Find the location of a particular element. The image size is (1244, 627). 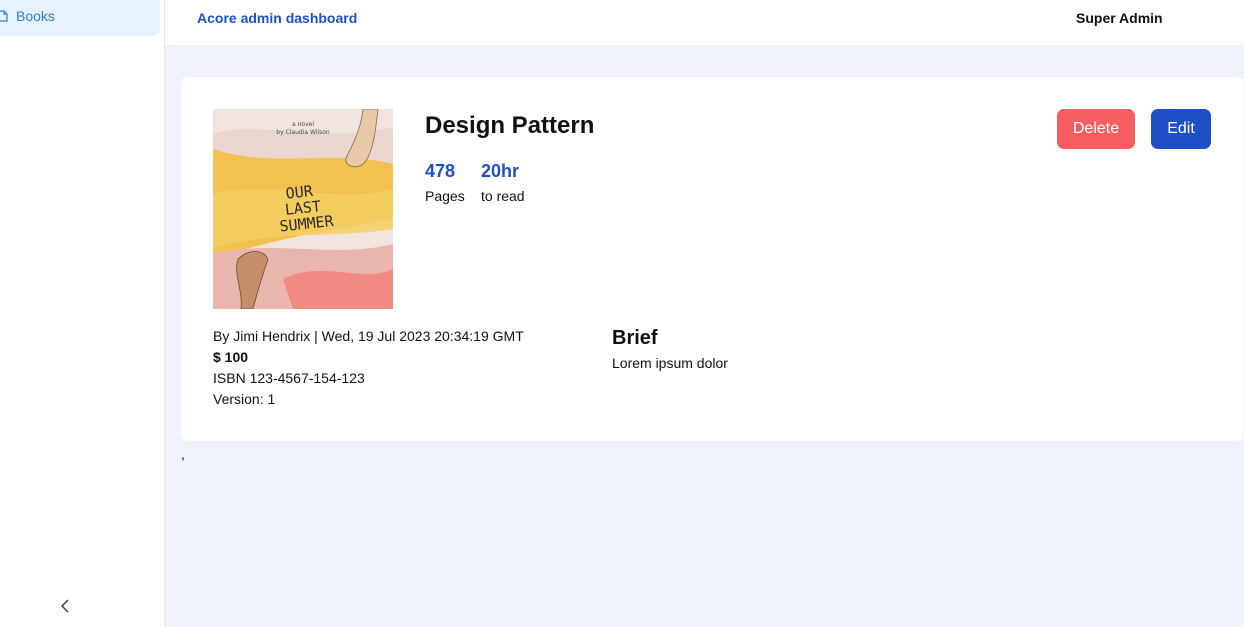

pages-value: 478 is located at coordinates (440, 171).